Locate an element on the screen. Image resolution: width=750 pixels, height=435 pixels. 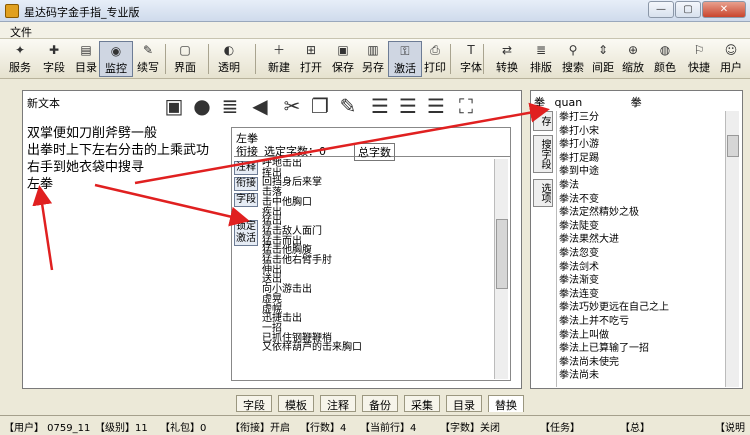
fullscreen-icon: ⛶ is located at coordinates (466, 106).